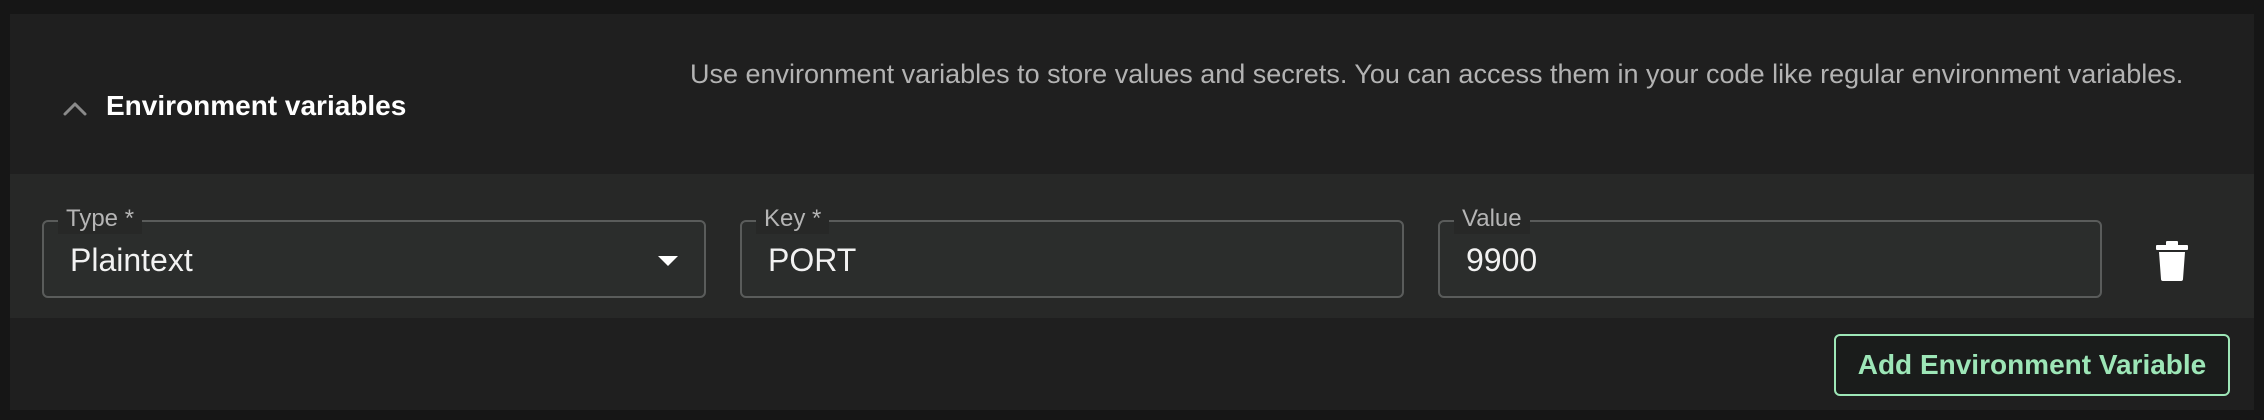 This screenshot has height=420, width=2264. Describe the element at coordinates (2032, 365) in the screenshot. I see `add-environment-variable-button: Add Environment Variable` at that location.